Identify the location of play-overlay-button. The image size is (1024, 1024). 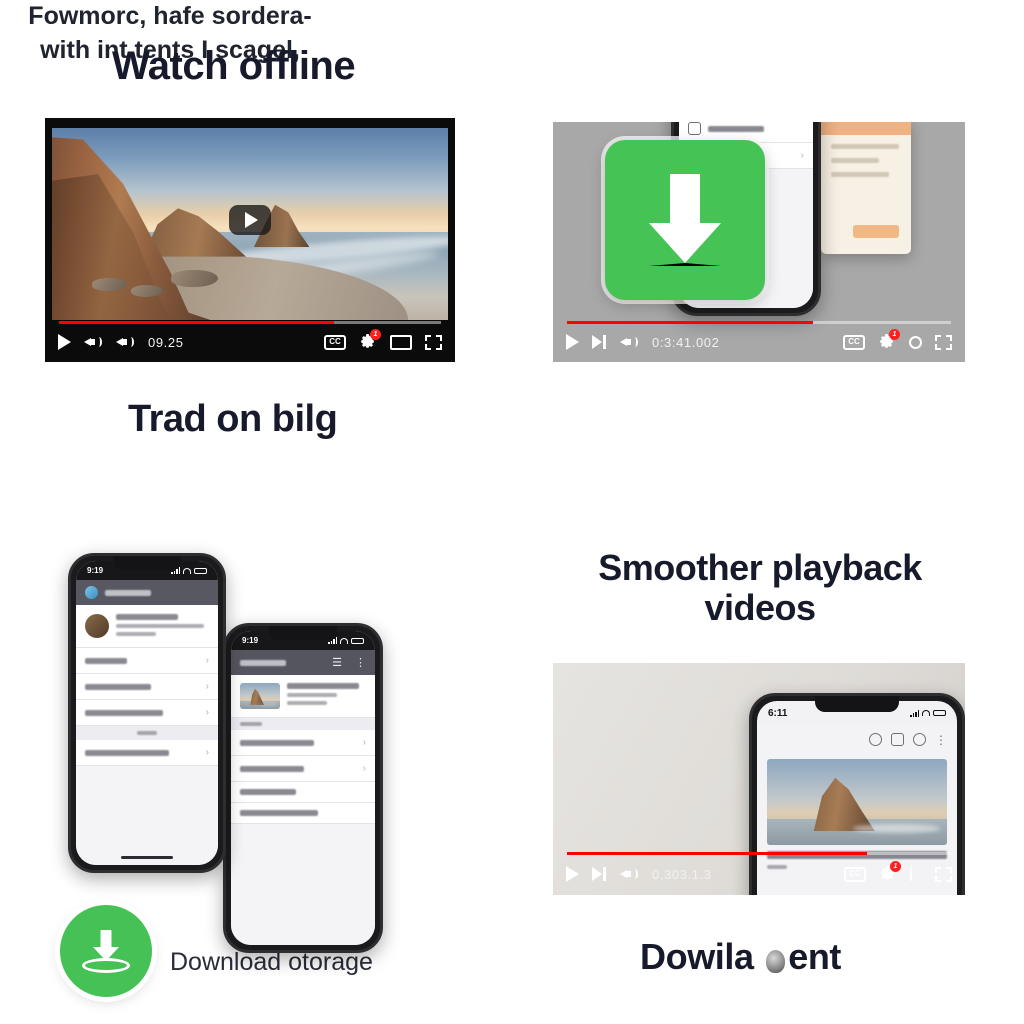
(250, 220).